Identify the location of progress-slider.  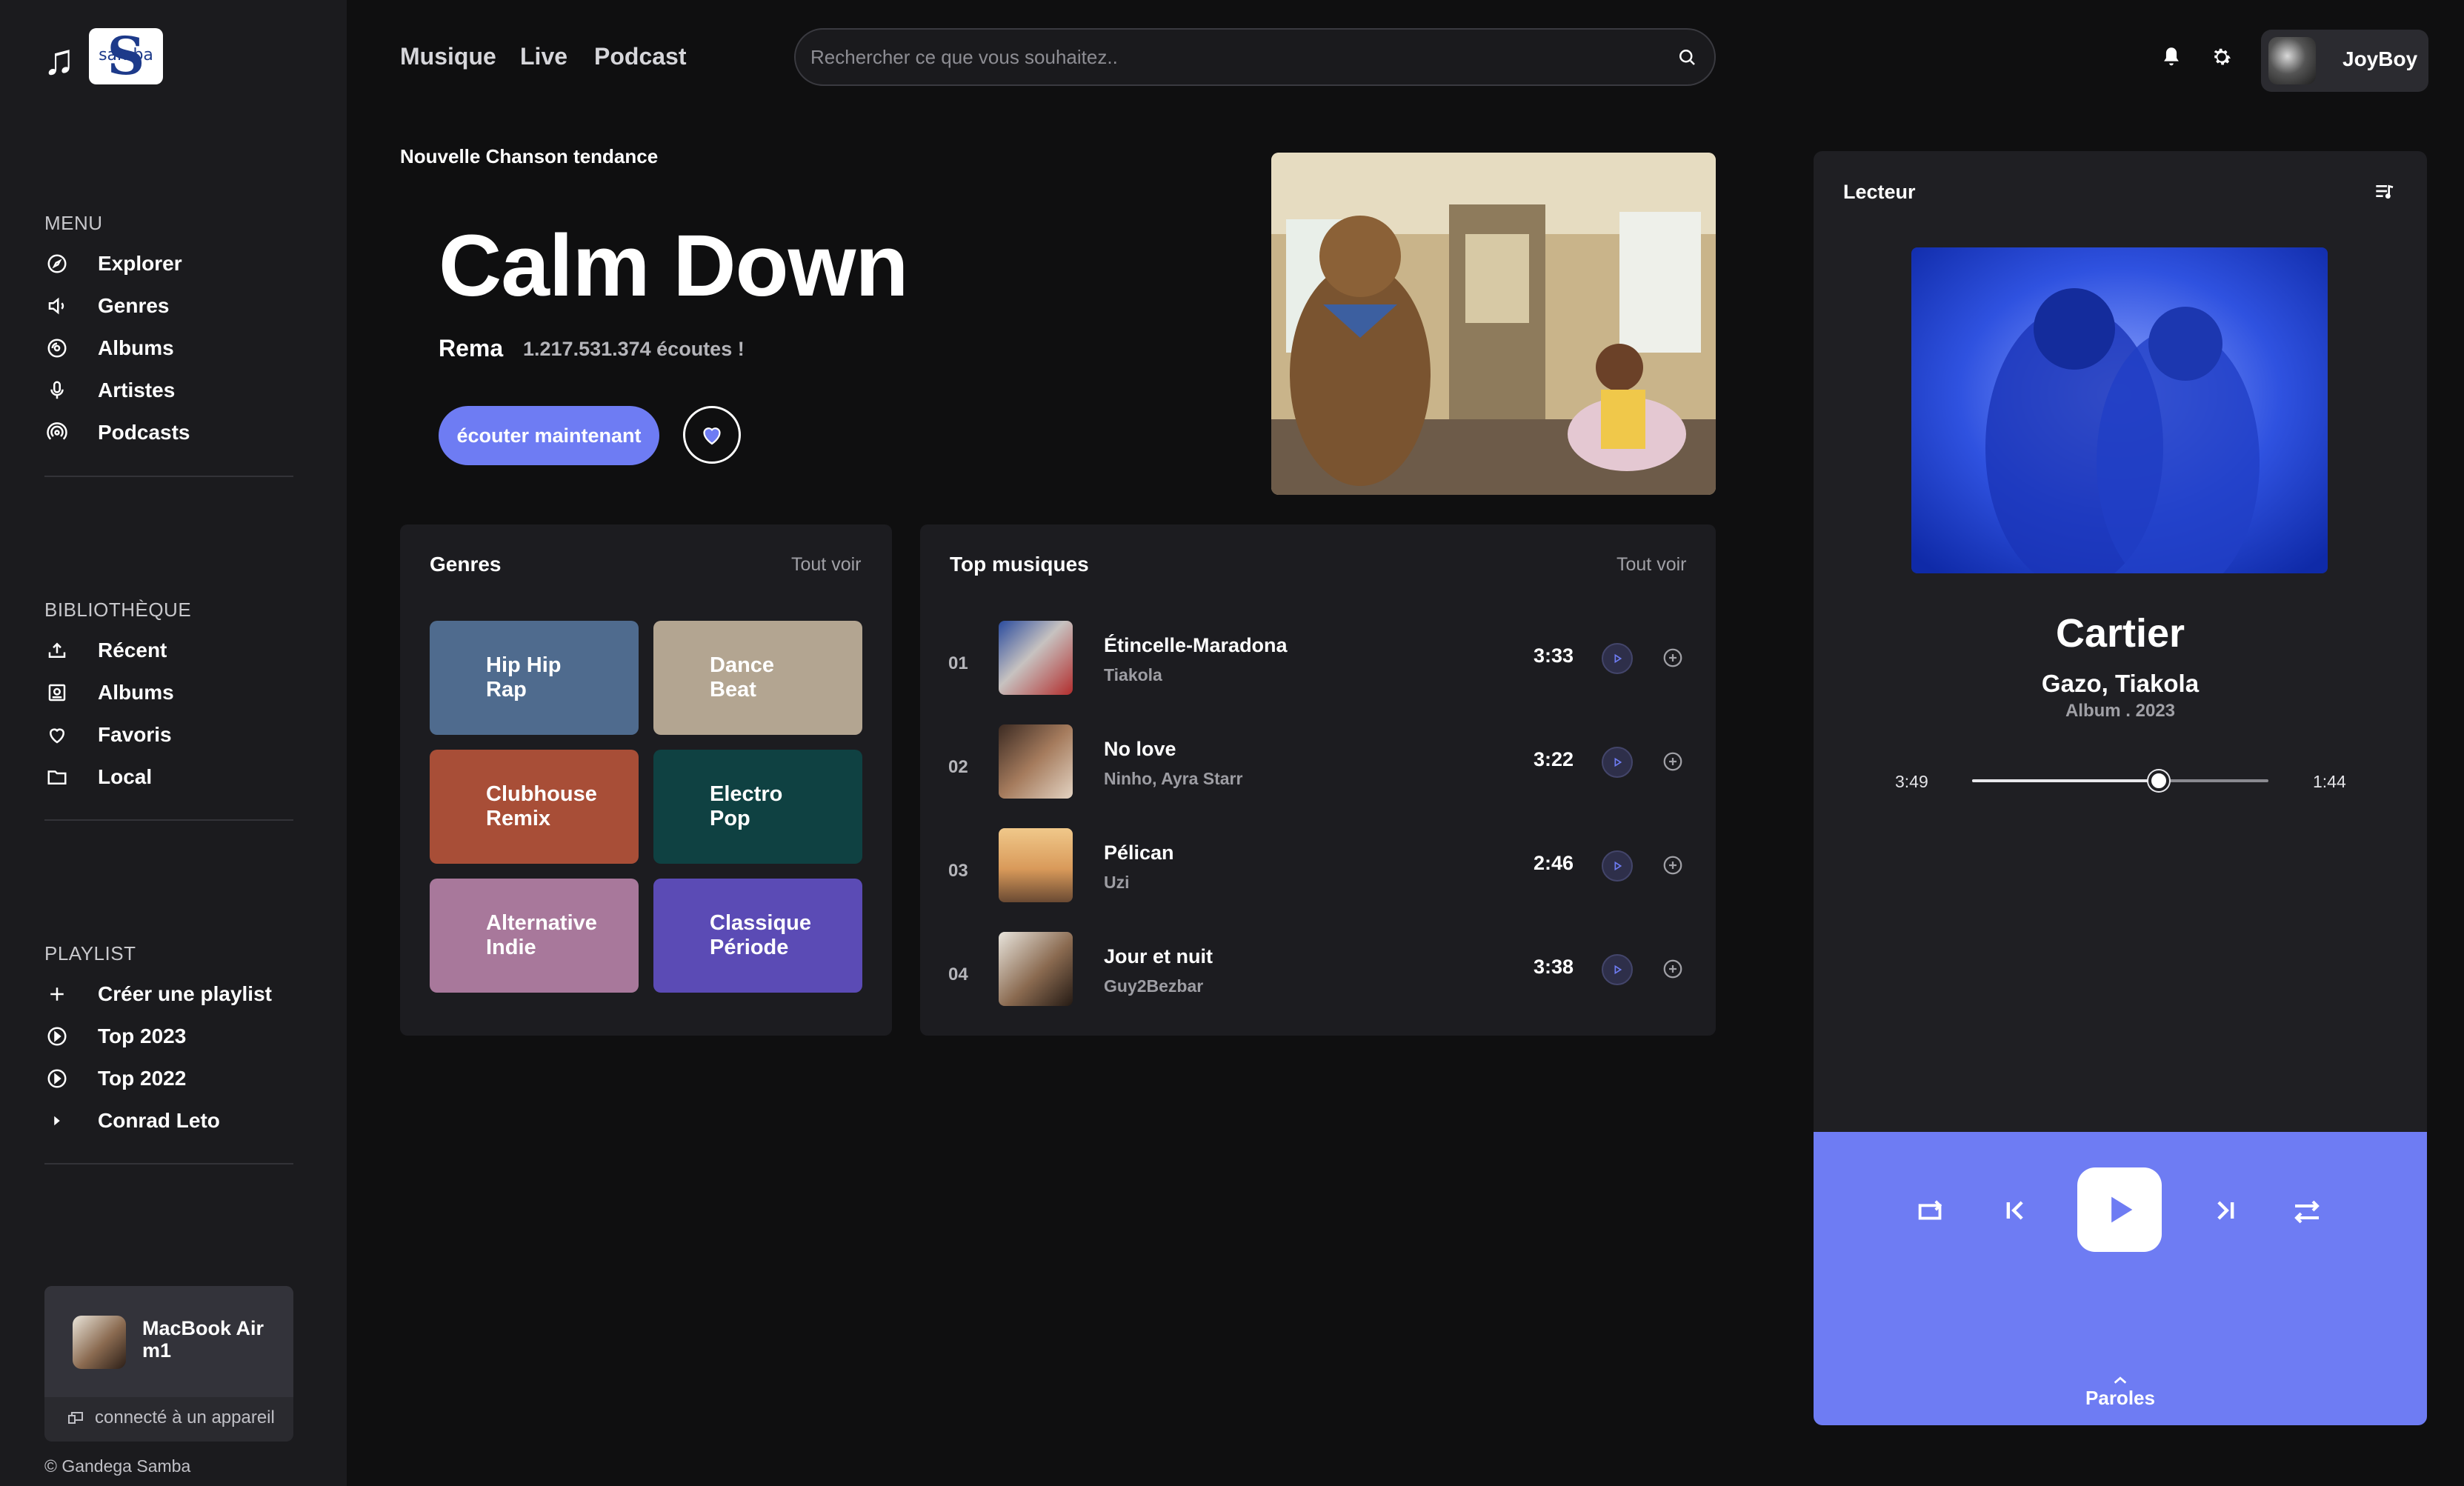
(2120, 780).